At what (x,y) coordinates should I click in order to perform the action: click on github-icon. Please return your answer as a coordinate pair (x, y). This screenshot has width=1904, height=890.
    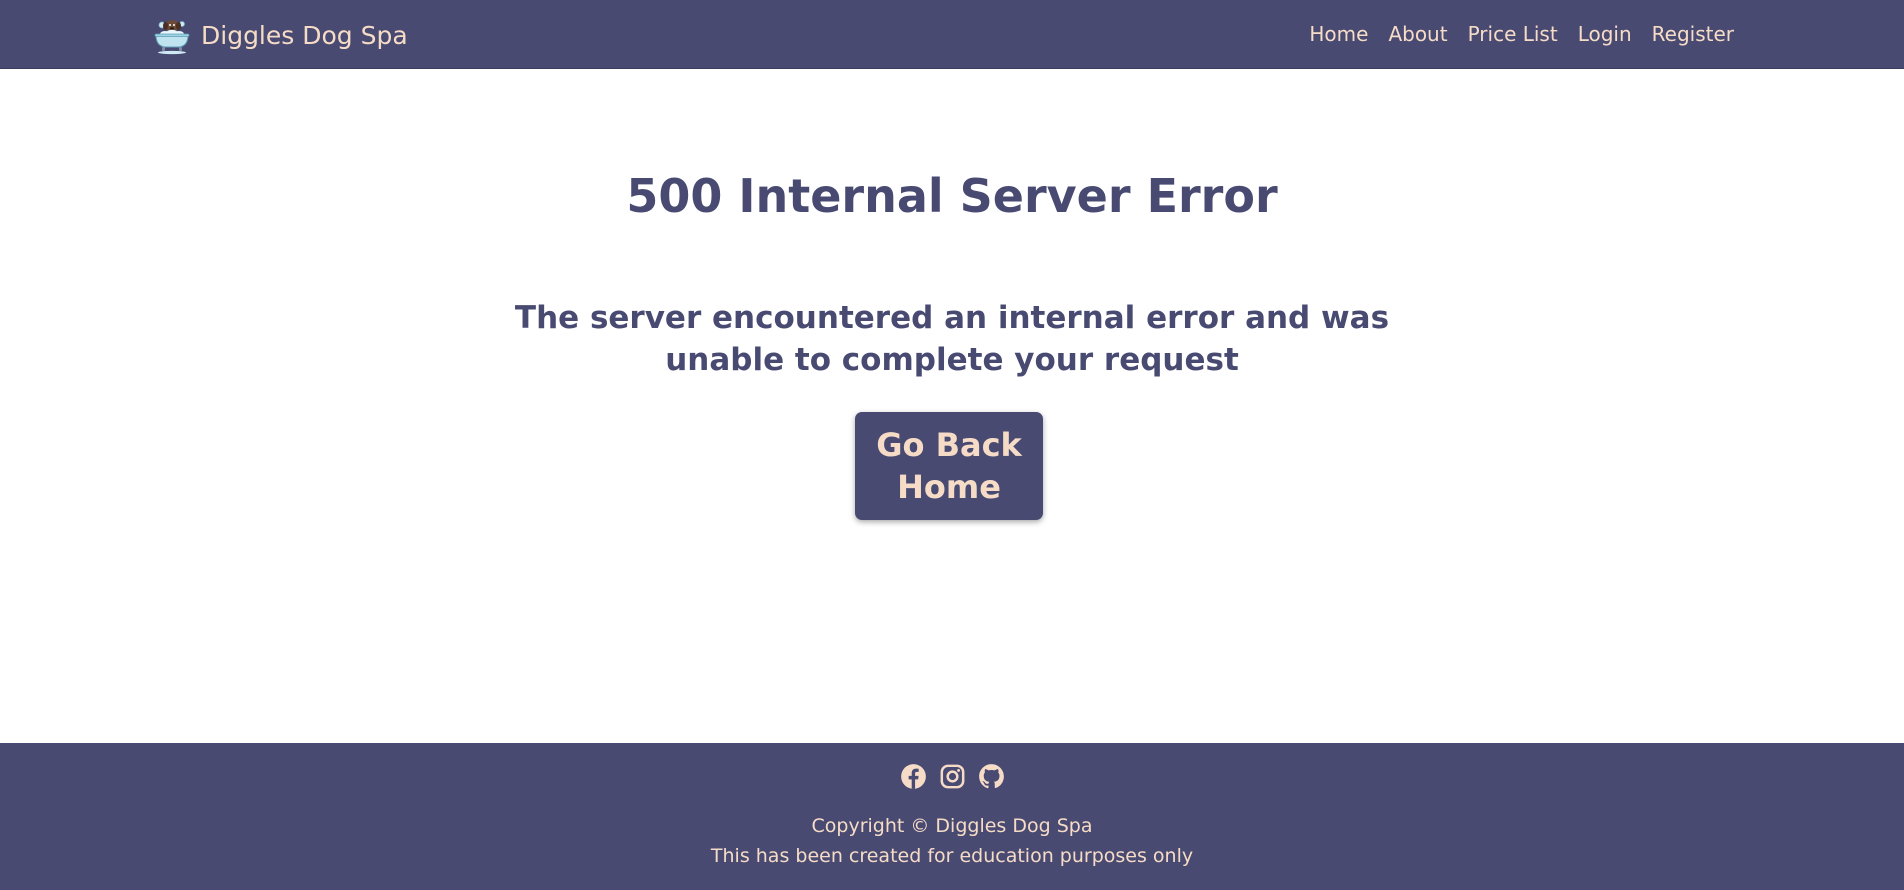
    Looking at the image, I should click on (991, 776).